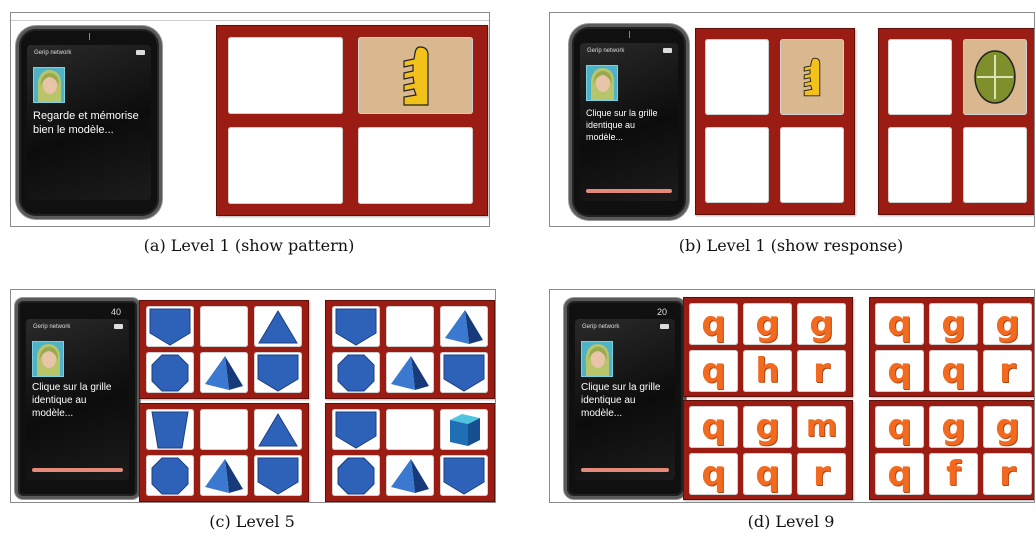 This screenshot has height=541, width=1036. I want to click on grid-cell: h, so click(767, 371).